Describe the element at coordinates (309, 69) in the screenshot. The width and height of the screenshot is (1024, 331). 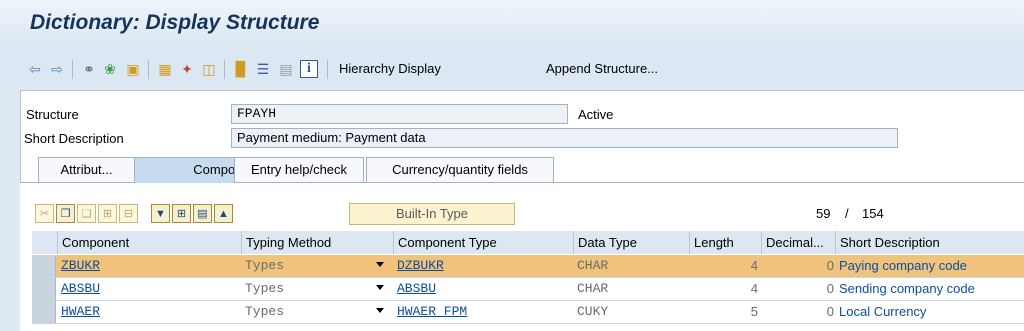
I see `info-icon: i` at that location.